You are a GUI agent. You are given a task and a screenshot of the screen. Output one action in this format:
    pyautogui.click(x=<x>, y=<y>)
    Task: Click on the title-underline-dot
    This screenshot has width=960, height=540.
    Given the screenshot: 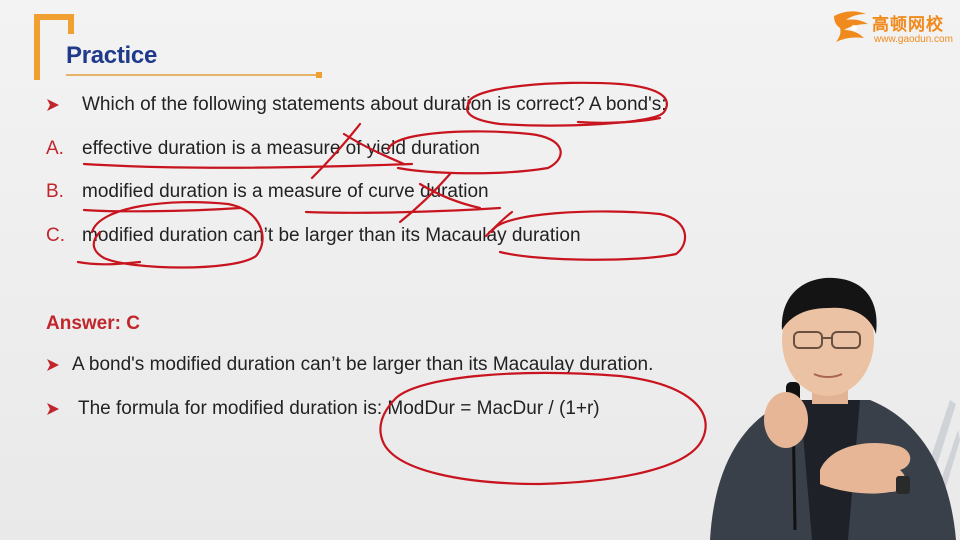 What is the action you would take?
    pyautogui.click(x=319, y=75)
    